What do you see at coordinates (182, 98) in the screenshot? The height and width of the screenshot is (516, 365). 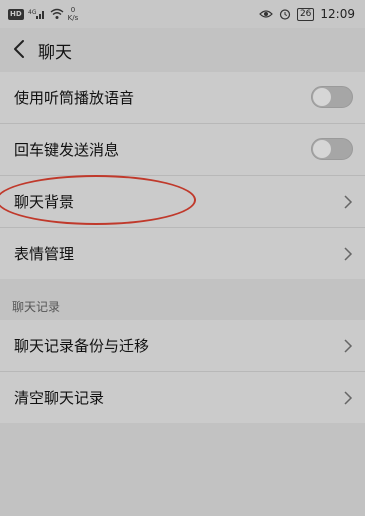 I see `setting-row-earpiece: 使用听筒播放语音` at bounding box center [182, 98].